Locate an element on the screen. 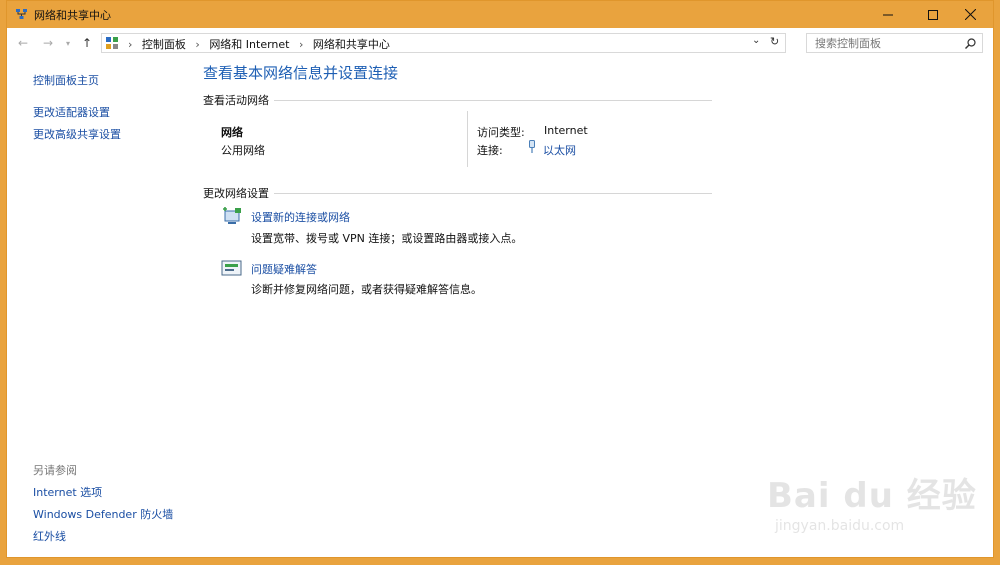  refresh-icon: ↻ is located at coordinates (774, 41).